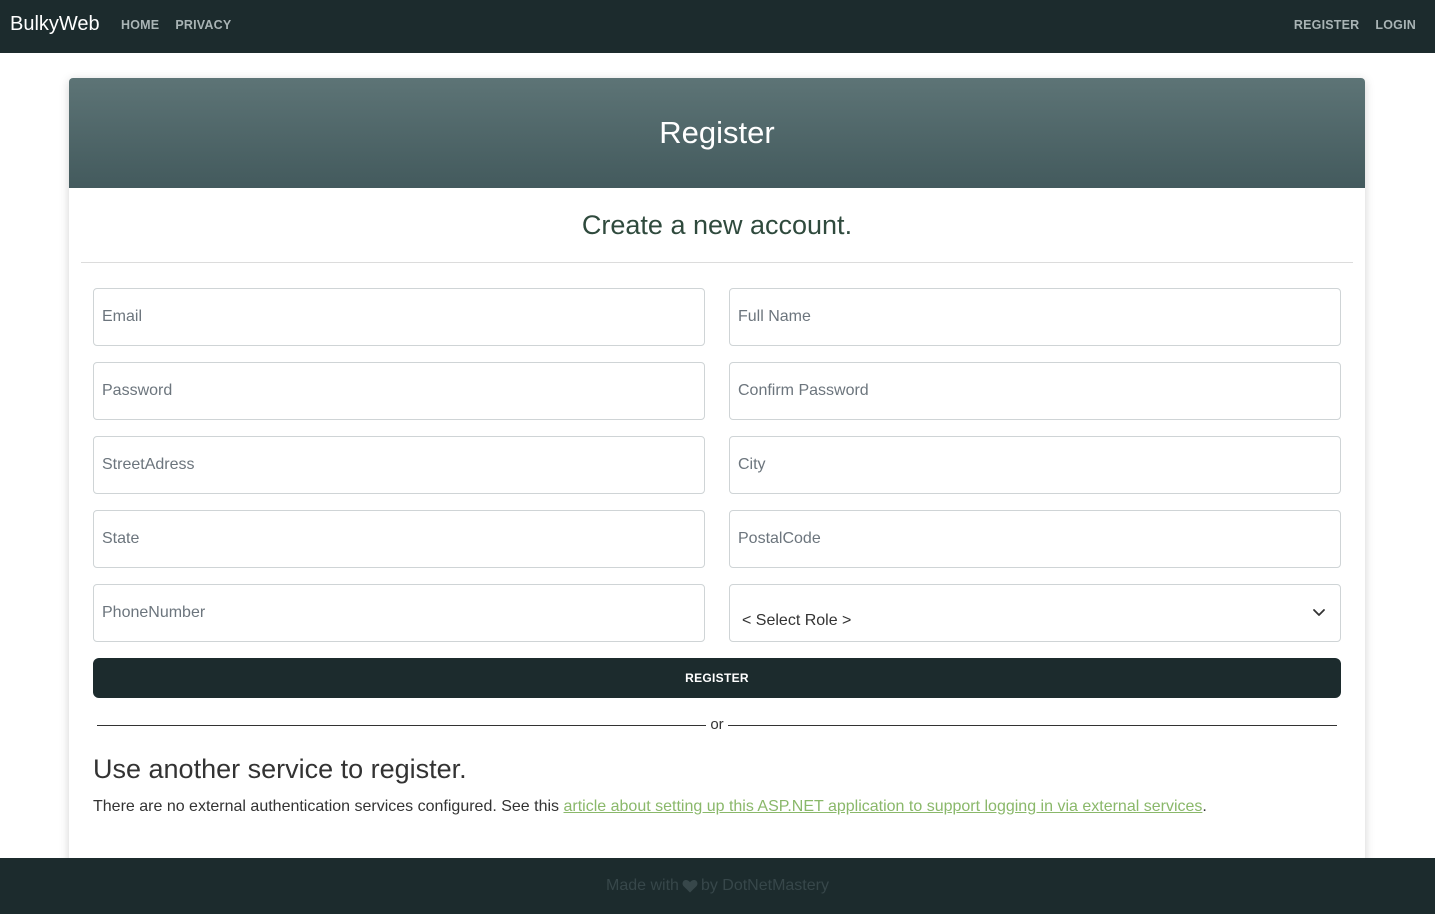 This screenshot has height=914, width=1435. What do you see at coordinates (764, 885) in the screenshot?
I see `footer-by-text: by DotNetMastery` at bounding box center [764, 885].